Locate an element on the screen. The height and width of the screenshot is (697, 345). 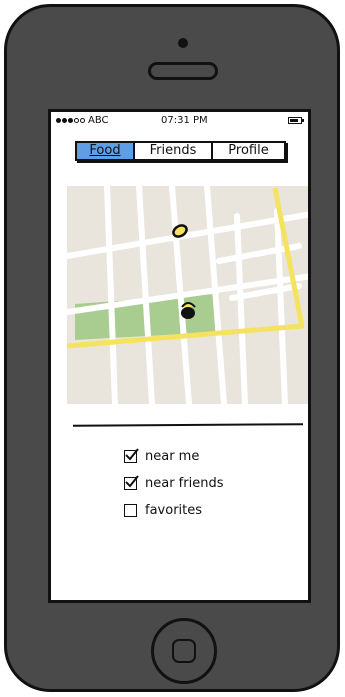
checkbox-unchecked-icon is located at coordinates (130, 510).